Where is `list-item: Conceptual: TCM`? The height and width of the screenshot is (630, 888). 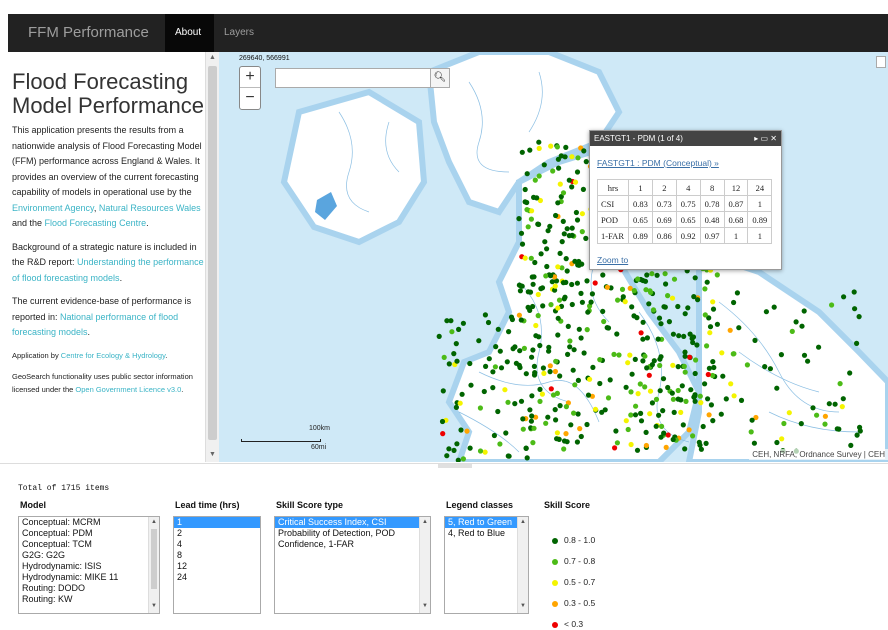 list-item: Conceptual: TCM is located at coordinates (89, 544).